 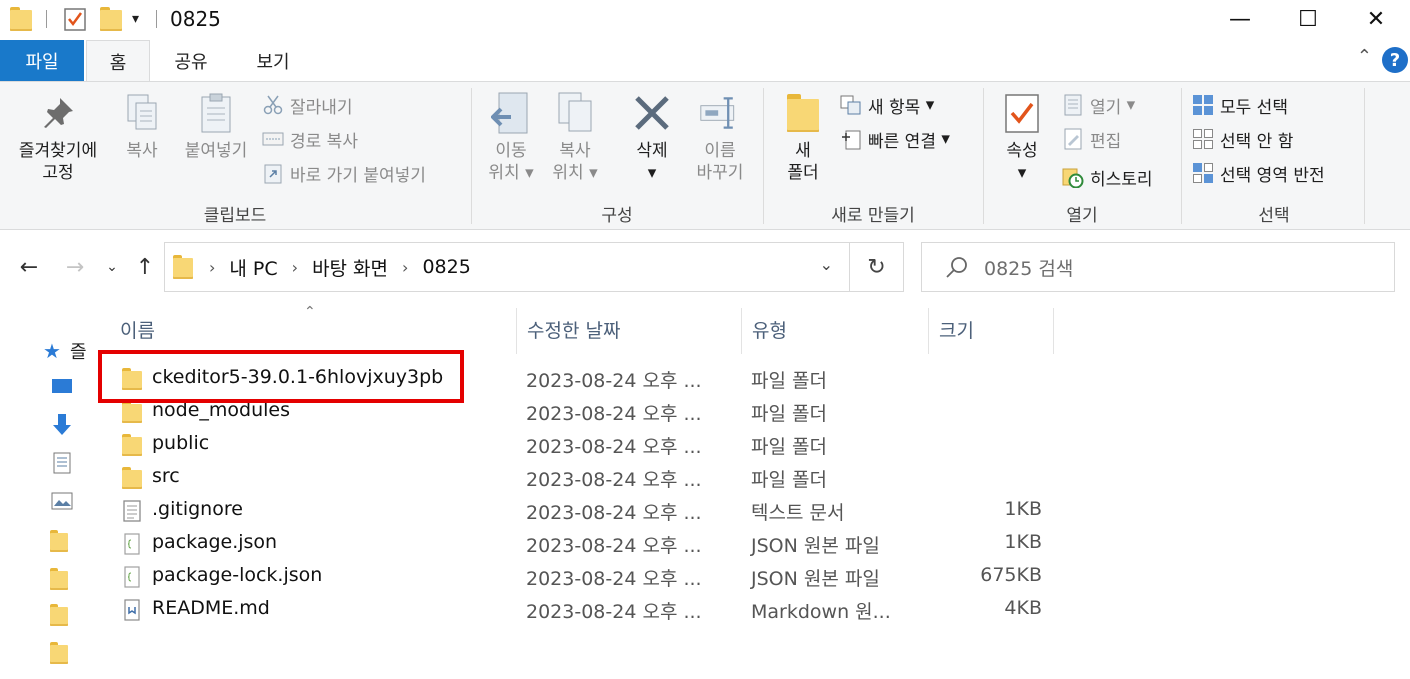 What do you see at coordinates (1091, 139) in the screenshot?
I see `edit-button: 편집` at bounding box center [1091, 139].